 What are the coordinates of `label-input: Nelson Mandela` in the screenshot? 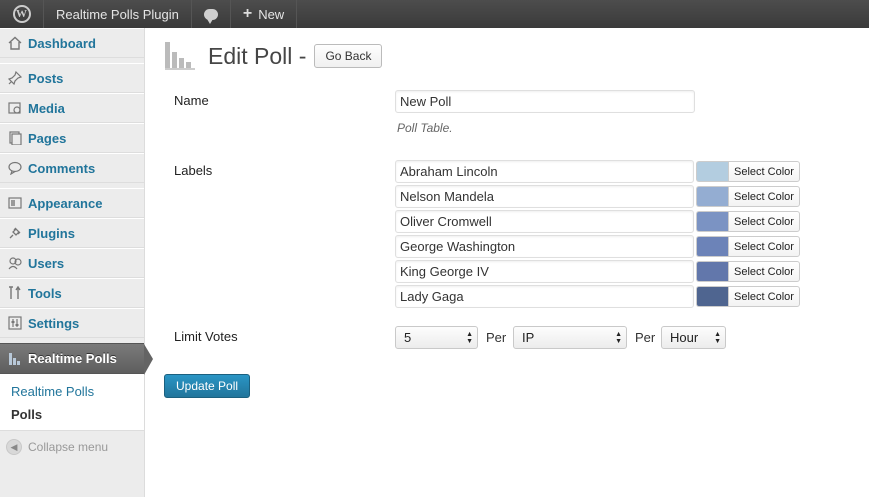 It's located at (544, 196).